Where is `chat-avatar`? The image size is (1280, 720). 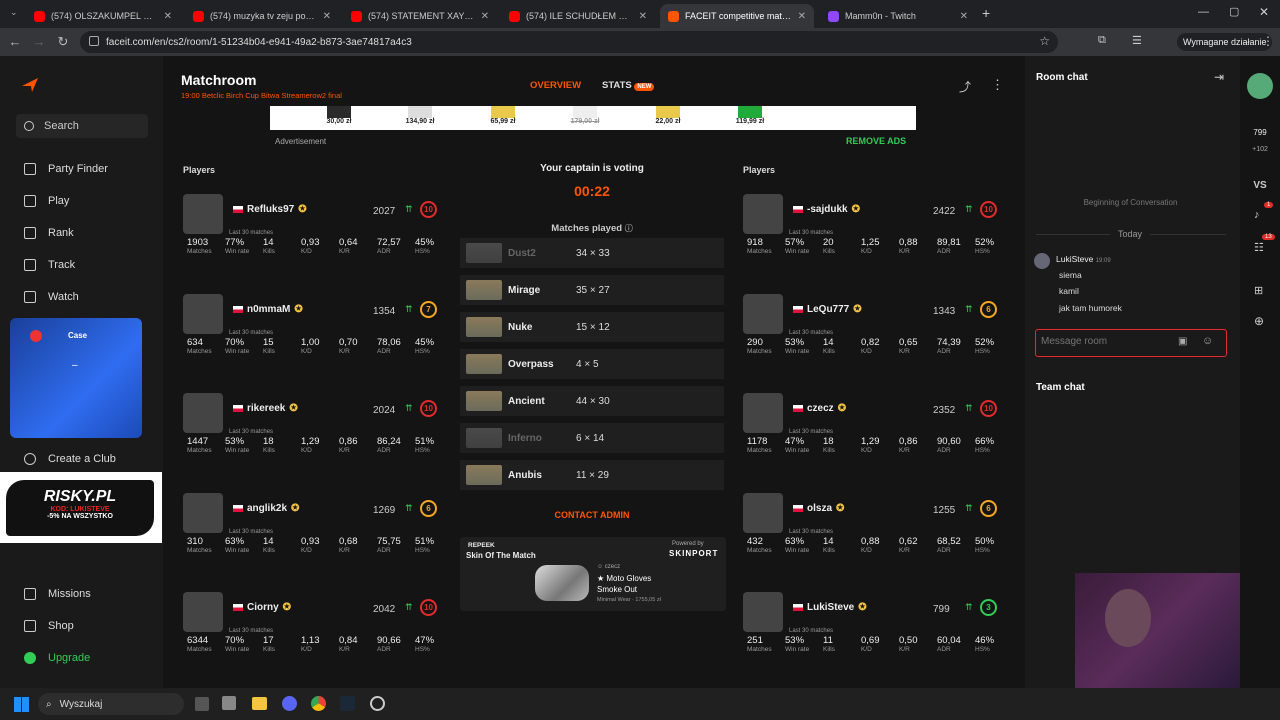 chat-avatar is located at coordinates (1042, 261).